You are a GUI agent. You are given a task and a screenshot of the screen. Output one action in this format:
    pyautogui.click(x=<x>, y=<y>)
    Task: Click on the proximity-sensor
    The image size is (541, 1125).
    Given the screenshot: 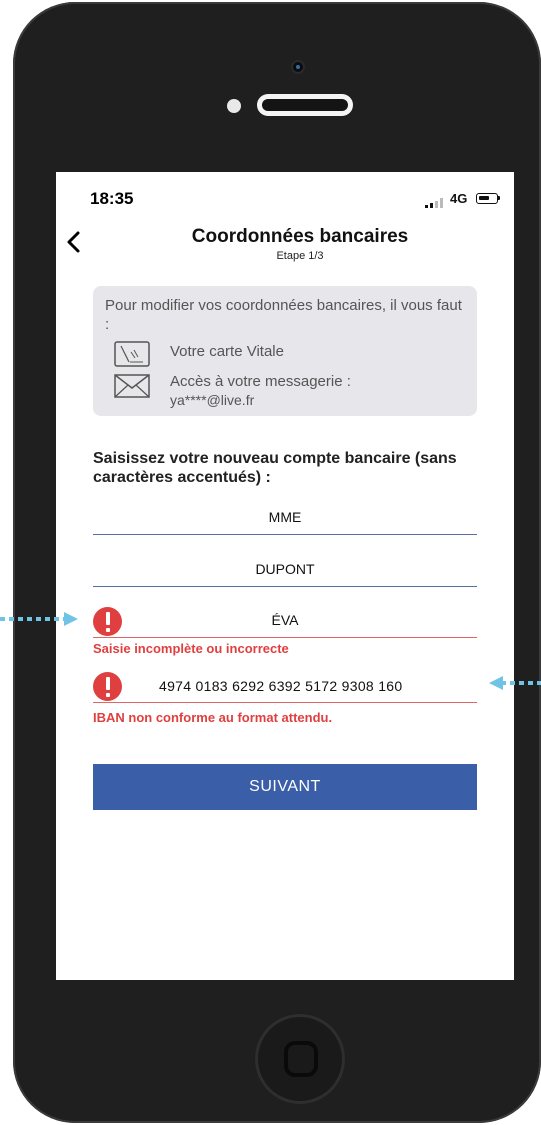 What is the action you would take?
    pyautogui.click(x=234, y=106)
    